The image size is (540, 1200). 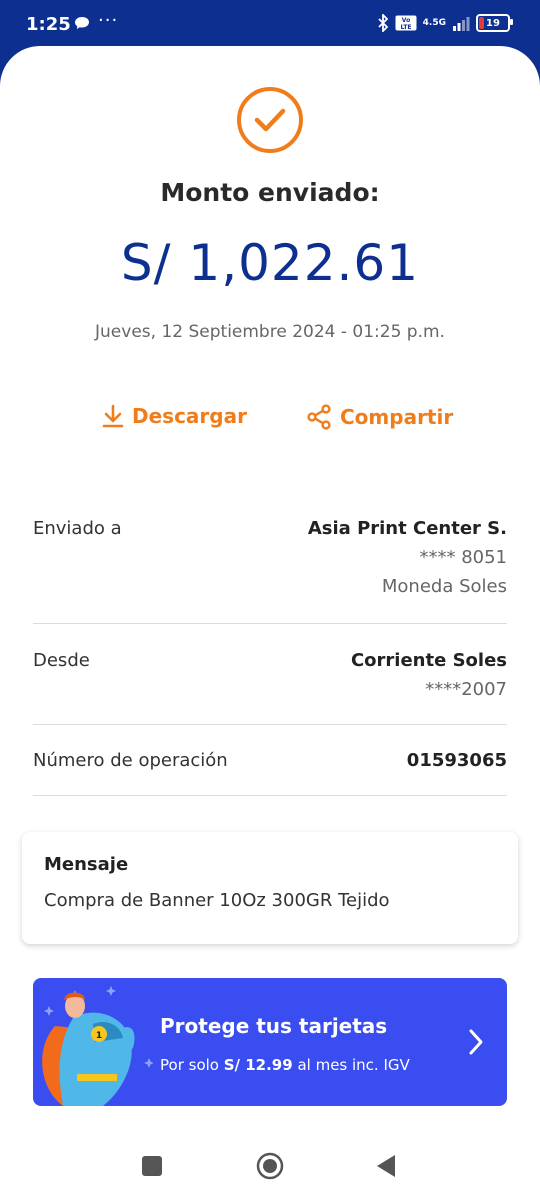 I want to click on status-bar: 1:25 ··· Vo LTE 4.5G 19, so click(x=270, y=26).